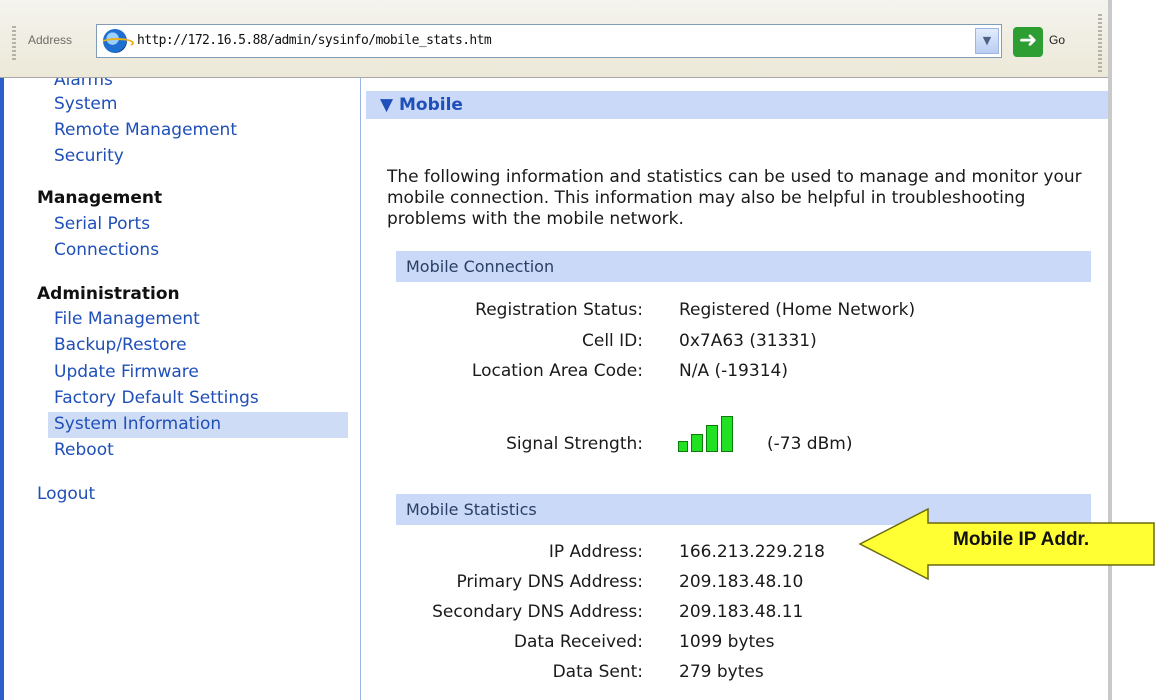  Describe the element at coordinates (1100, 43) in the screenshot. I see `toolbar-separator` at that location.